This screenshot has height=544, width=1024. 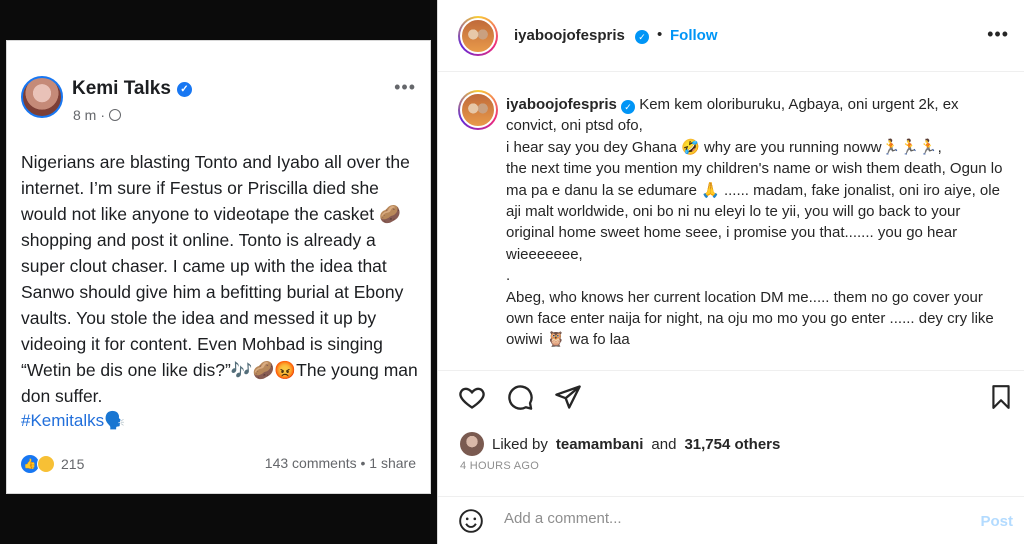 What do you see at coordinates (694, 35) in the screenshot?
I see `follow-button: Follow` at bounding box center [694, 35].